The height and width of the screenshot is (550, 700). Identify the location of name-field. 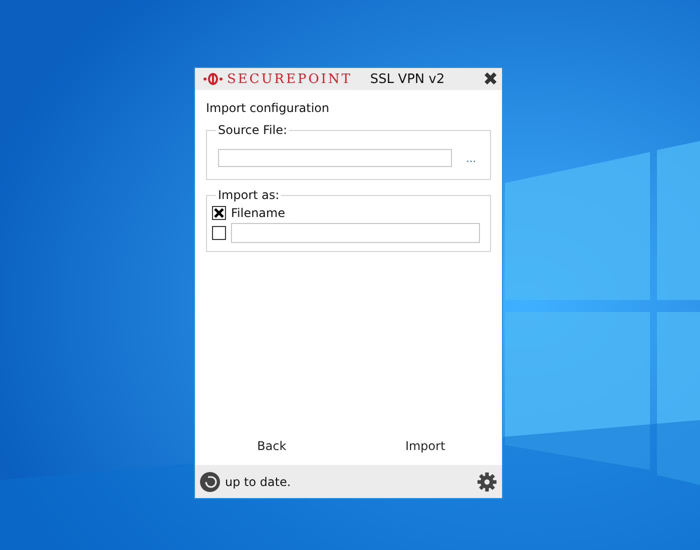
(355, 233).